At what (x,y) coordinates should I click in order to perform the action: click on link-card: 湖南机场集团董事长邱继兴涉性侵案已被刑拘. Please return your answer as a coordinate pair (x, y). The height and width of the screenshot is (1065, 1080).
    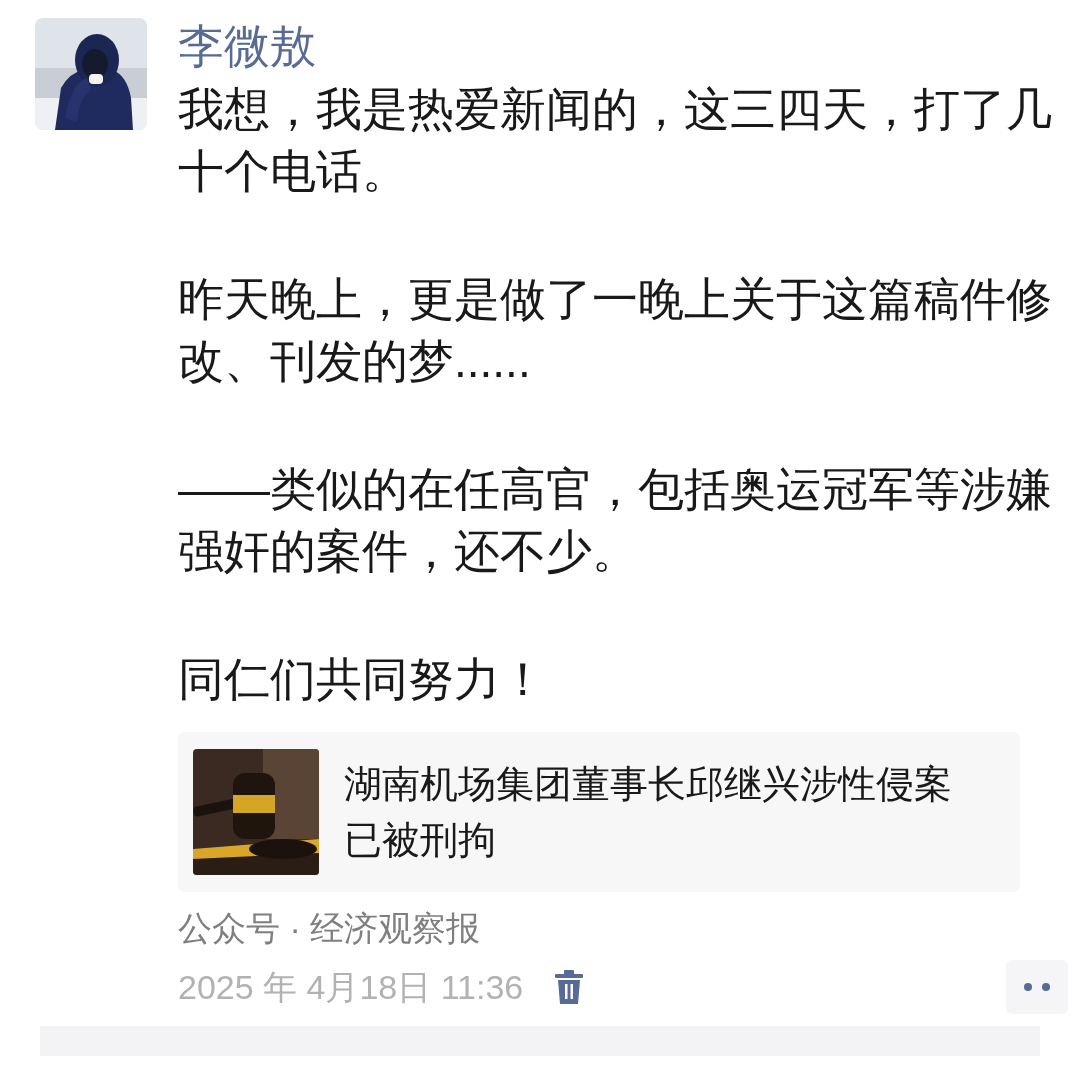
    Looking at the image, I should click on (599, 812).